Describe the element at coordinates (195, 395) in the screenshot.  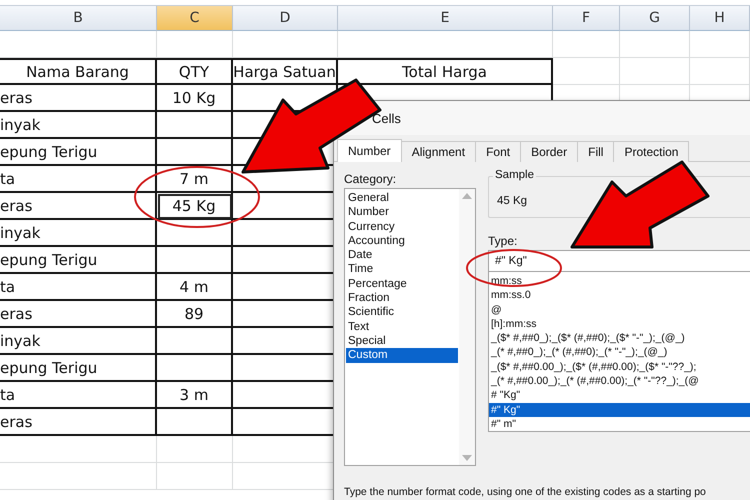
I see `table-cell: 3 m` at that location.